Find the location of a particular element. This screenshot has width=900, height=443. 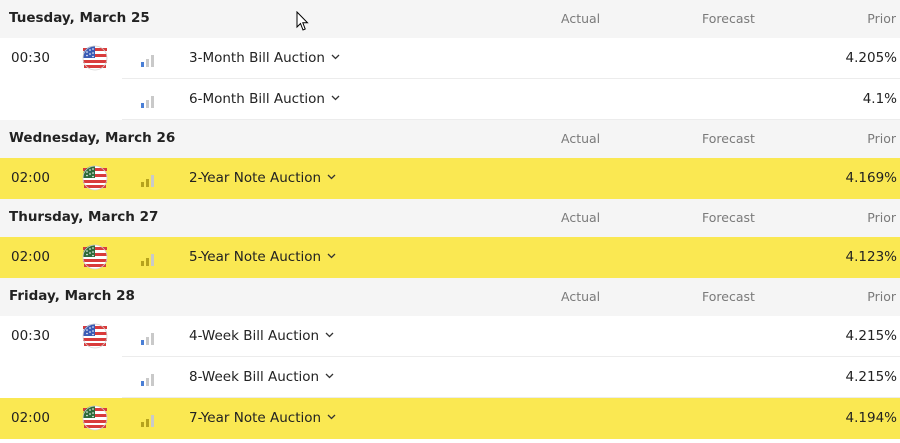

event-name: 4-Week Bill Auction is located at coordinates (254, 336).